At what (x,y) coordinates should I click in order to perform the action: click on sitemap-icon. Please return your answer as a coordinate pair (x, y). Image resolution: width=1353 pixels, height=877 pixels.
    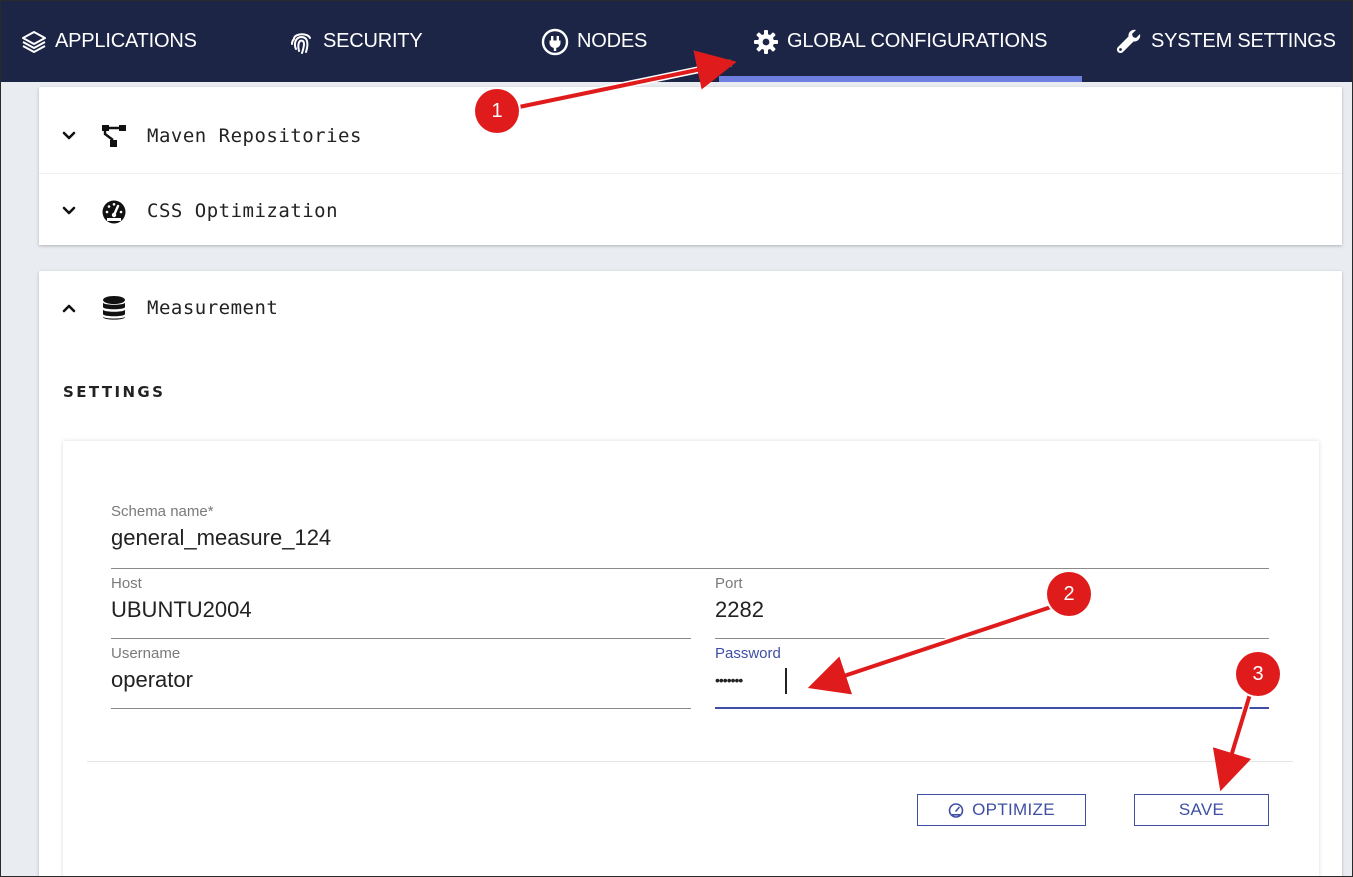
    Looking at the image, I should click on (114, 136).